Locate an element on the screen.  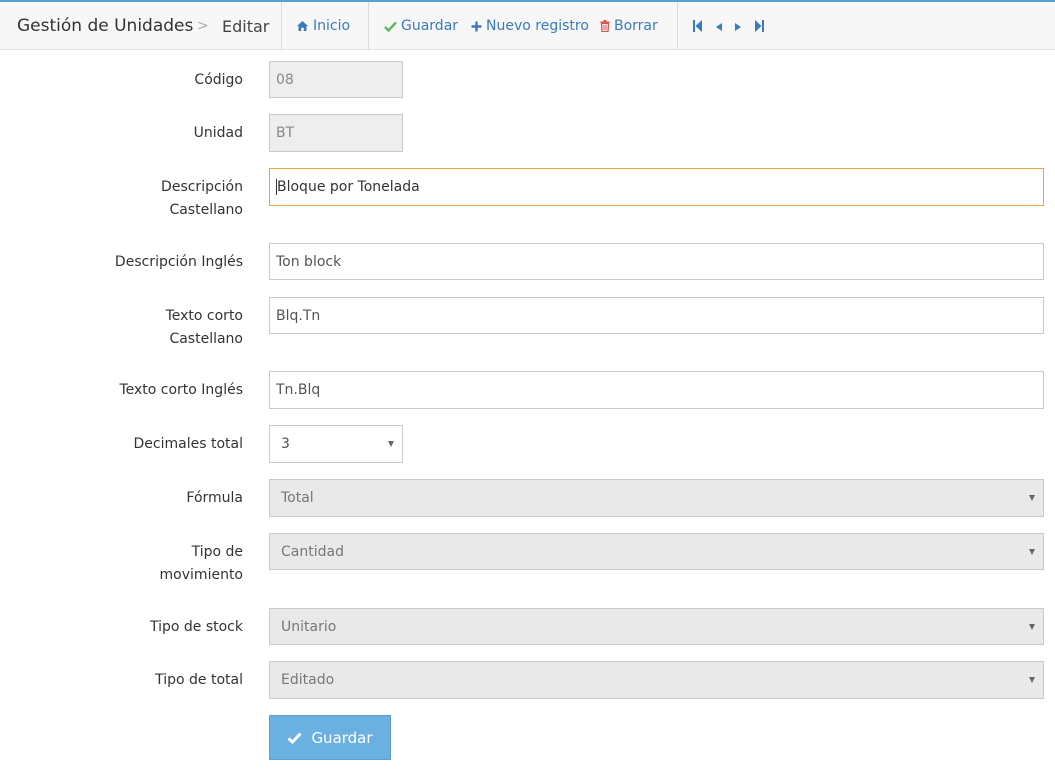
unidad-label: Unidad is located at coordinates (218, 133).